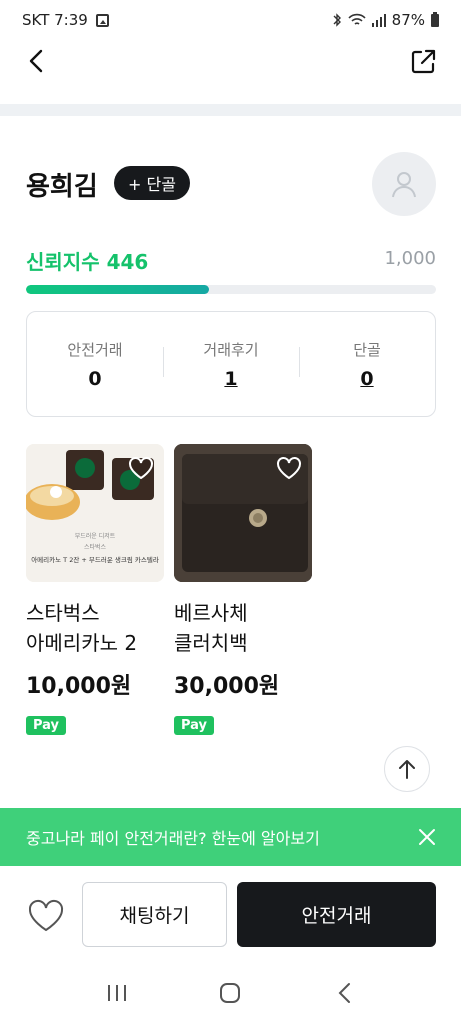  Describe the element at coordinates (95, 364) in the screenshot. I see `stat-safe-trades: 안전거래 0` at that location.